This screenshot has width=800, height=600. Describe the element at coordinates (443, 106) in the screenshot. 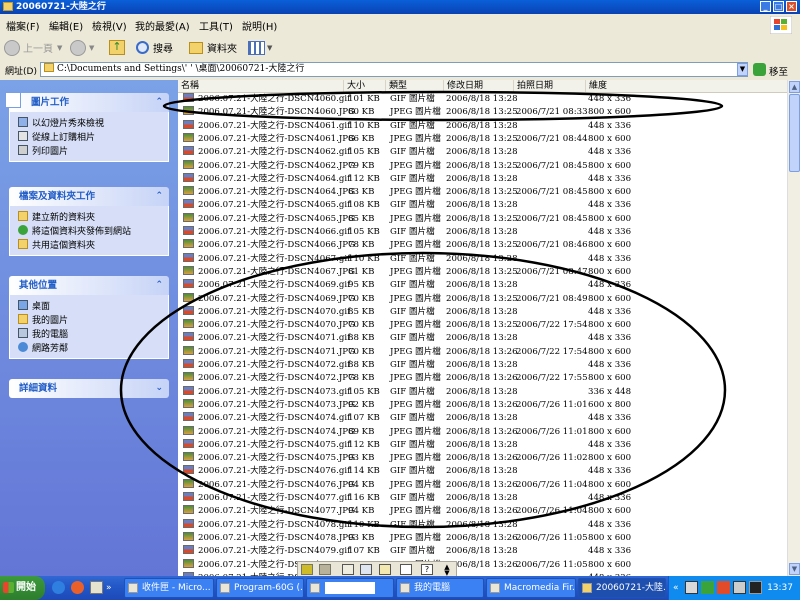

I see `annotation-ellipse-top` at that location.